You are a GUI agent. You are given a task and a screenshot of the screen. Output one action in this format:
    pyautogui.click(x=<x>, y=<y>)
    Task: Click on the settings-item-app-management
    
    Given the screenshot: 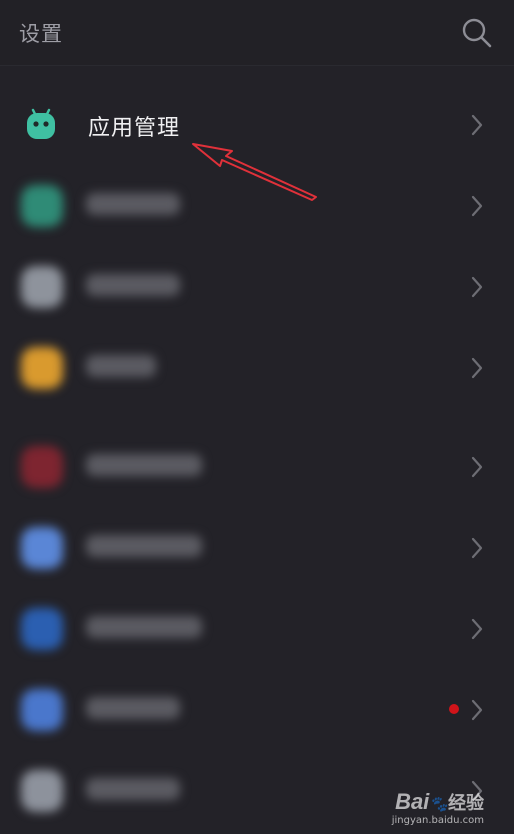 What is the action you would take?
    pyautogui.click(x=257, y=125)
    